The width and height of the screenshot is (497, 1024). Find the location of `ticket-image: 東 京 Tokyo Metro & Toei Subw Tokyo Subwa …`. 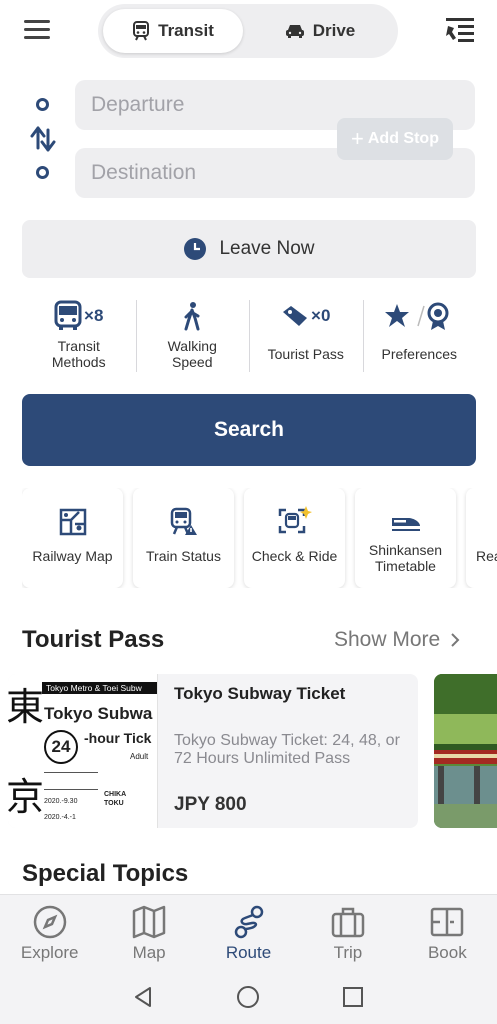

ticket-image: 東 京 Tokyo Metro & Toei Subw Tokyo Subwa … is located at coordinates (83, 751).